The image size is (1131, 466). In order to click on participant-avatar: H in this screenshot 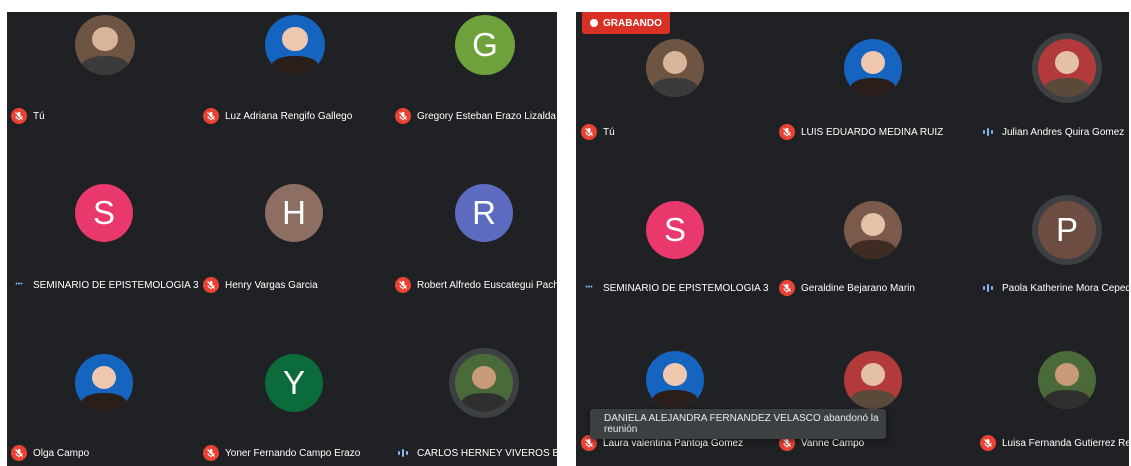, I will do `click(294, 213)`.